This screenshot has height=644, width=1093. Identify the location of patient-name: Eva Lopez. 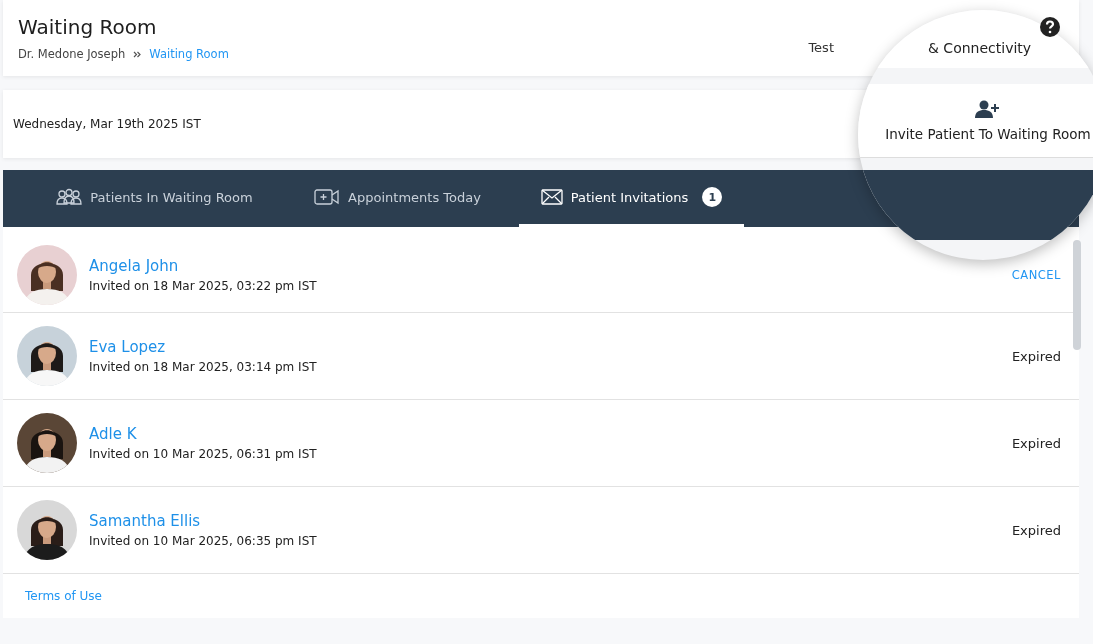
(544, 347).